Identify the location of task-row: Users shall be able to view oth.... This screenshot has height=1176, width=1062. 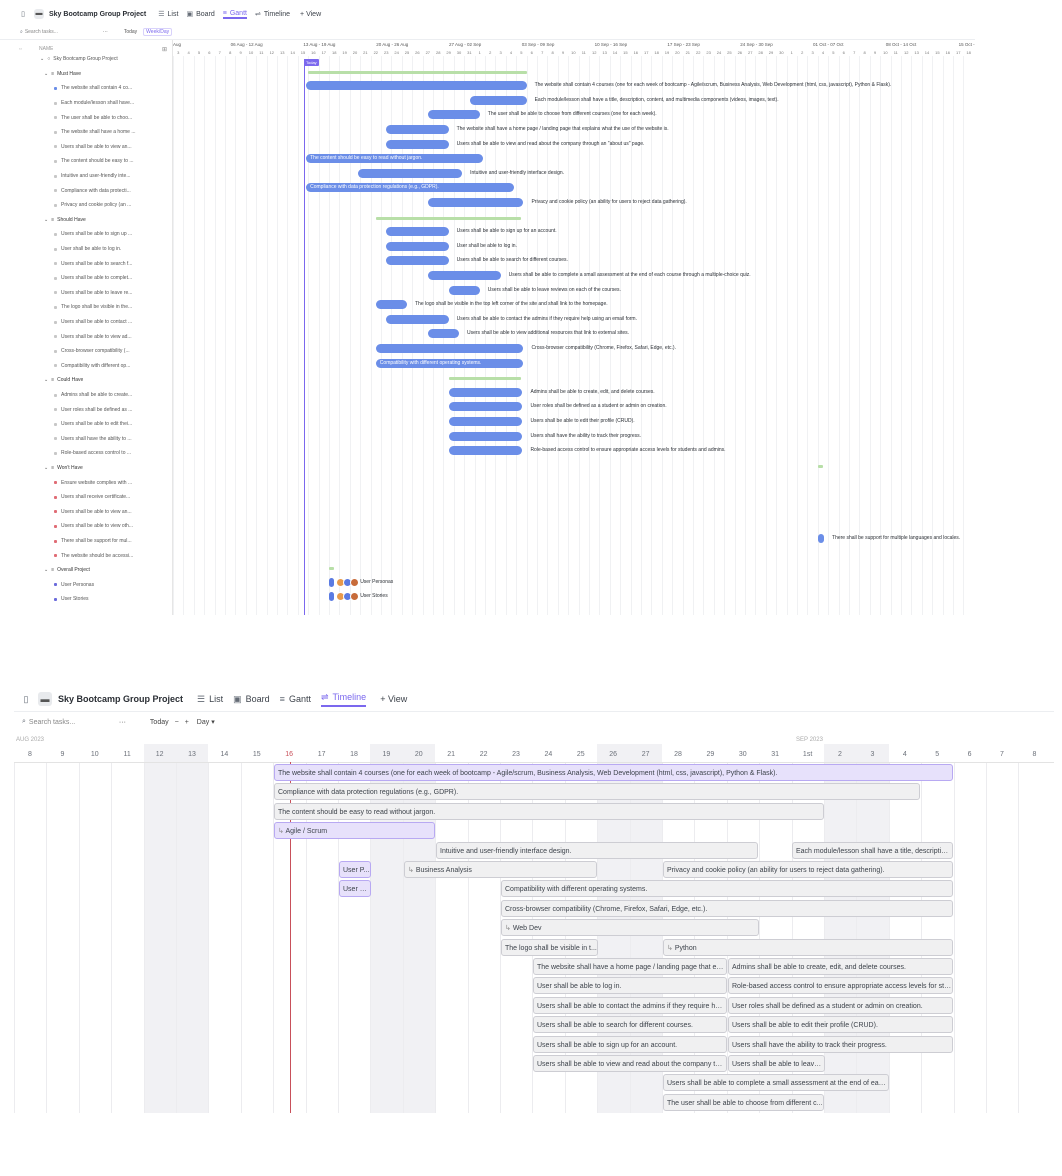
(93, 526).